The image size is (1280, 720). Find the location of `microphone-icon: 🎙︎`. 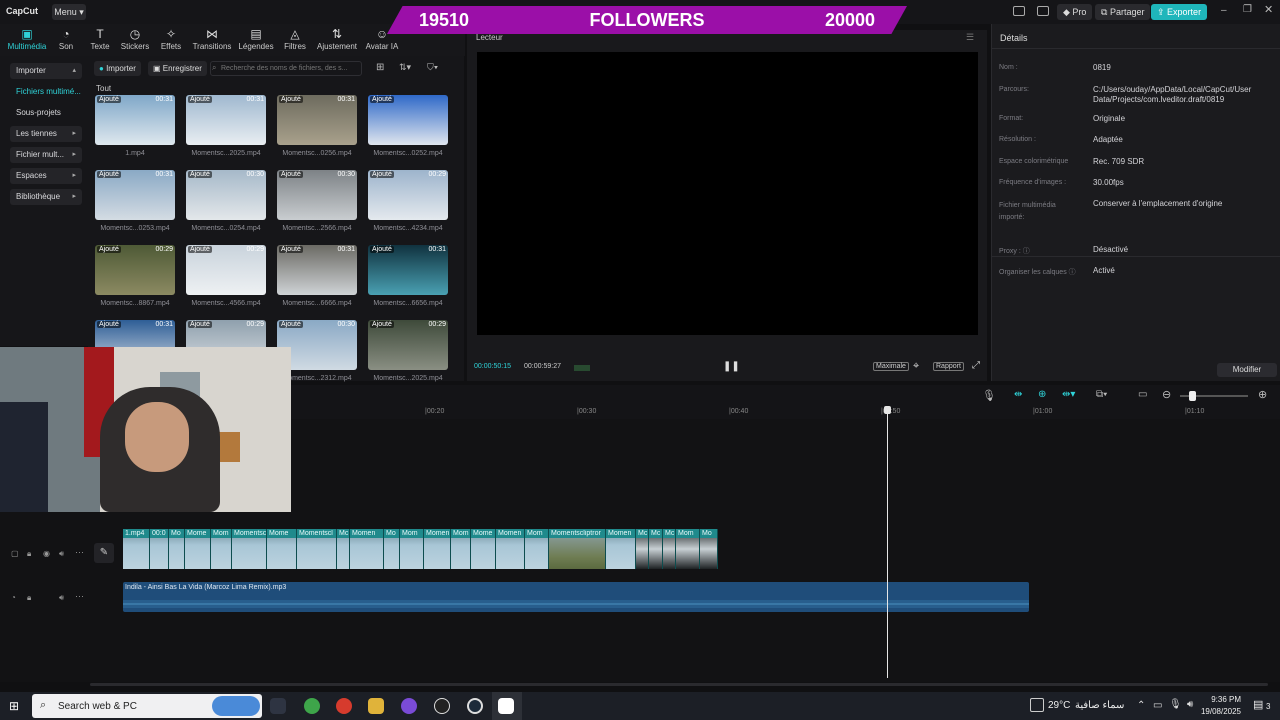

microphone-icon: 🎙︎ is located at coordinates (1175, 704).